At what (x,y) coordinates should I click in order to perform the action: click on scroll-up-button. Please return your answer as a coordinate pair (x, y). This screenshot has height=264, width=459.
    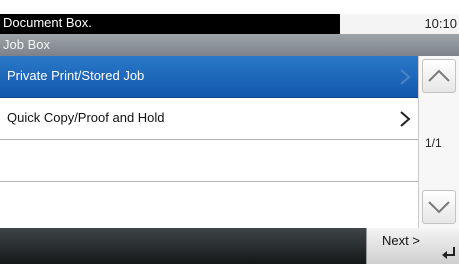
    Looking at the image, I should click on (439, 76).